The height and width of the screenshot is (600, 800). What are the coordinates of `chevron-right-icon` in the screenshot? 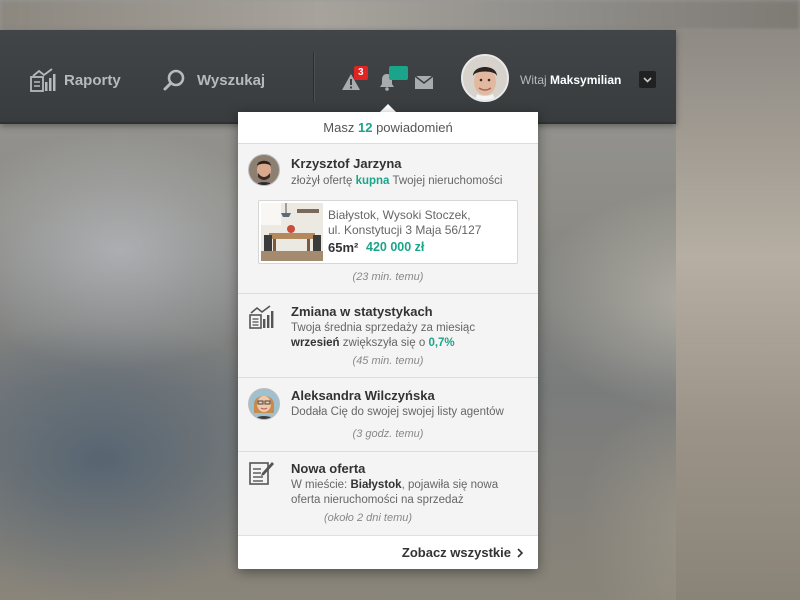 It's located at (520, 552).